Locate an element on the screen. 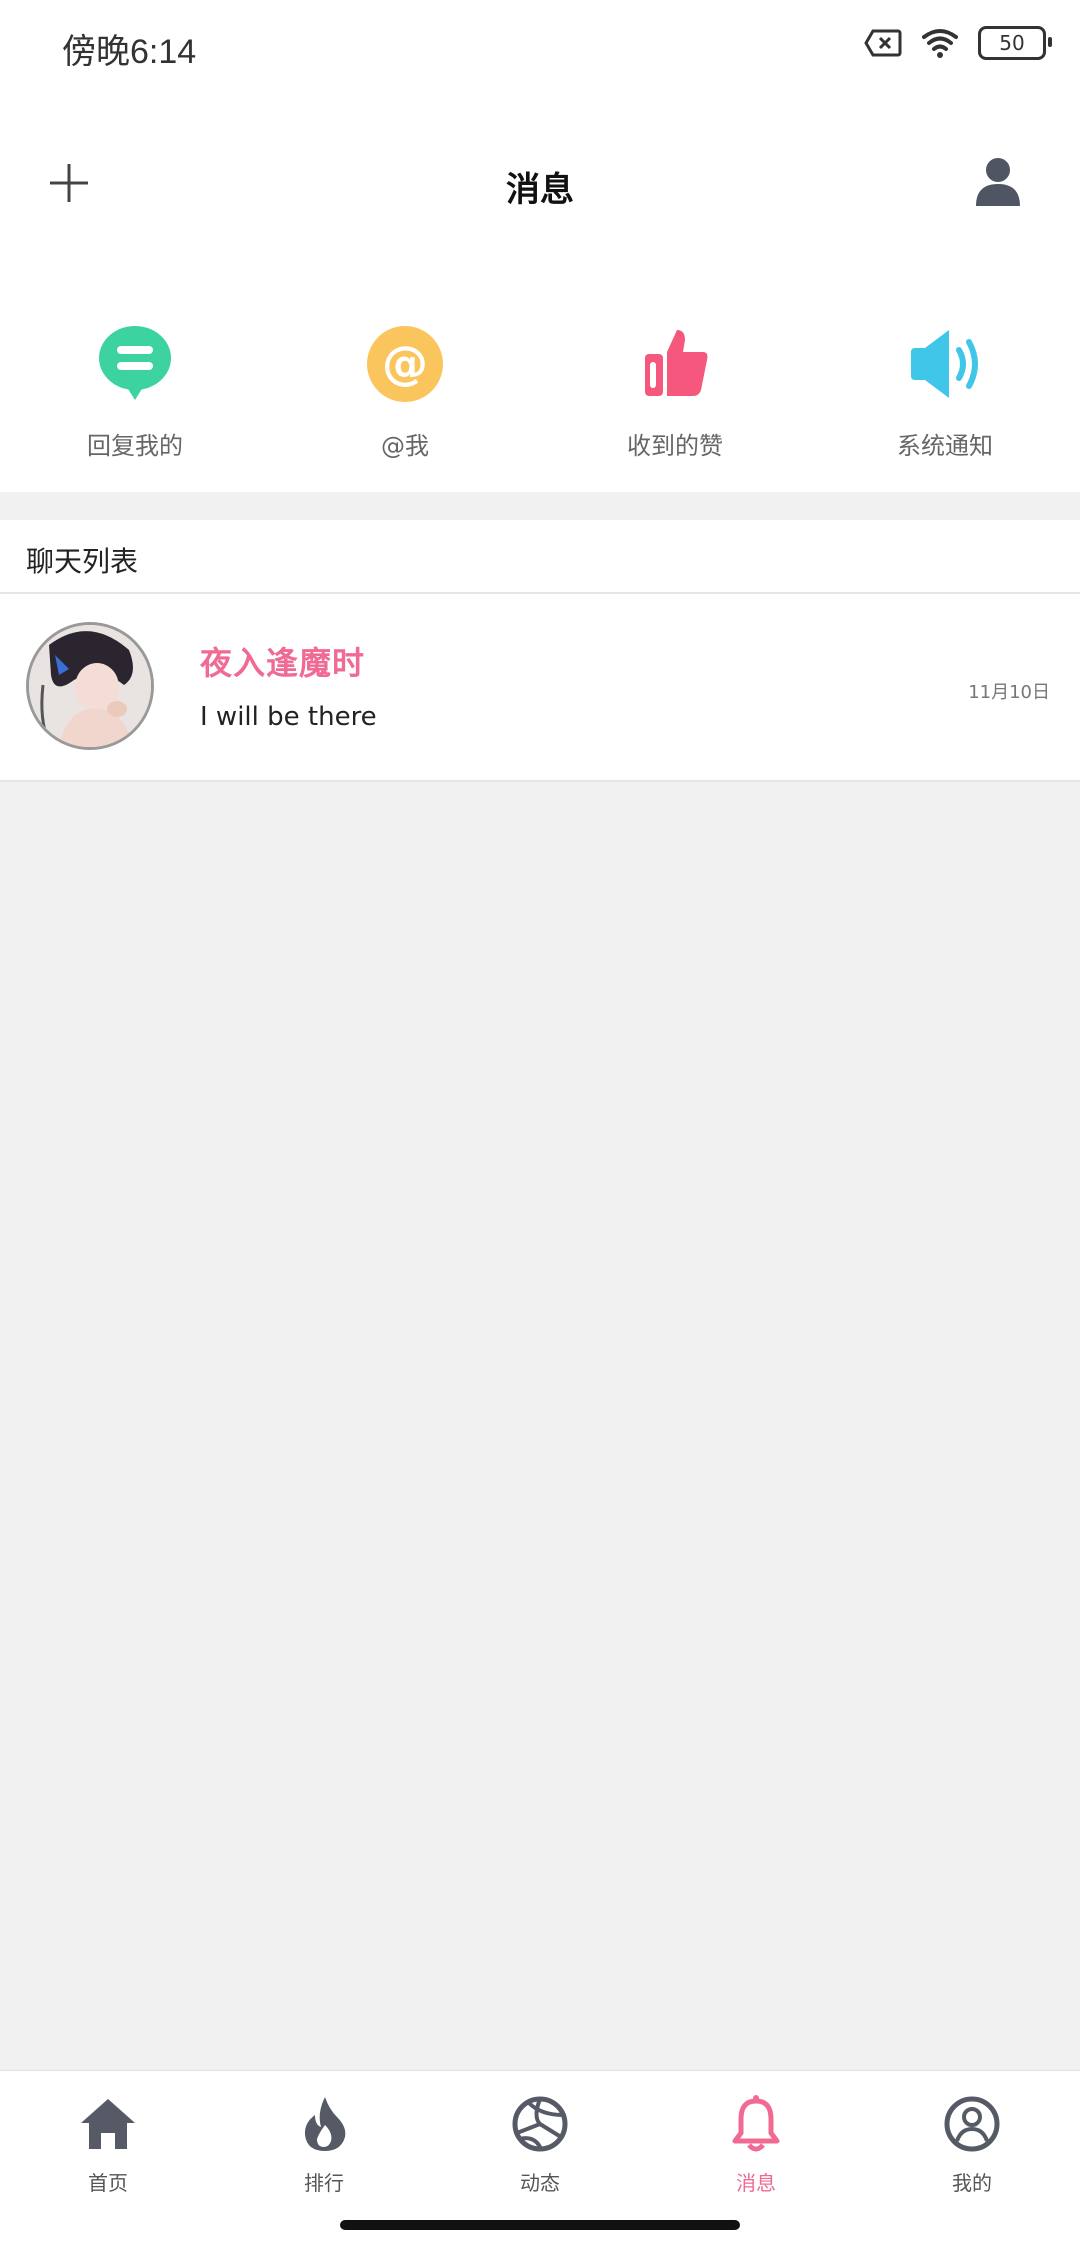  quick-actions: 回复我的 @ @我 收到的赞 系统通知 is located at coordinates (540, 386).